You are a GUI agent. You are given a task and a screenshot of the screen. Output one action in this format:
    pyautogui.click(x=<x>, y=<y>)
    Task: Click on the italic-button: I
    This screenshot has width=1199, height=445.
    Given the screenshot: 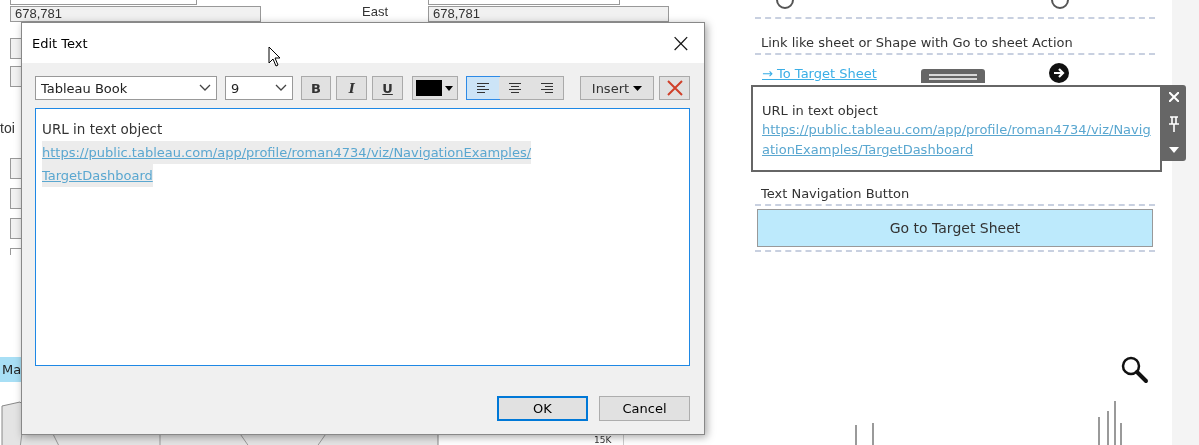 What is the action you would take?
    pyautogui.click(x=352, y=88)
    